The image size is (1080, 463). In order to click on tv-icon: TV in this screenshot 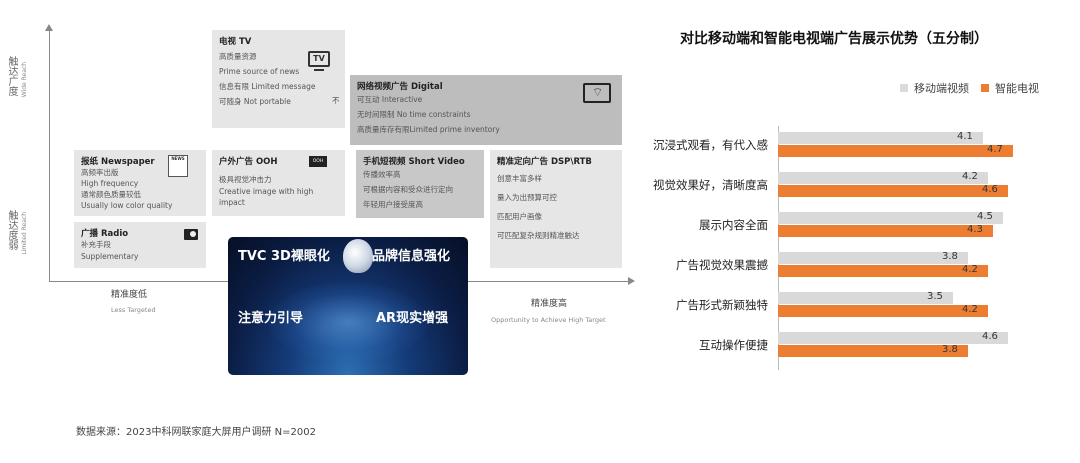, I will do `click(319, 59)`.